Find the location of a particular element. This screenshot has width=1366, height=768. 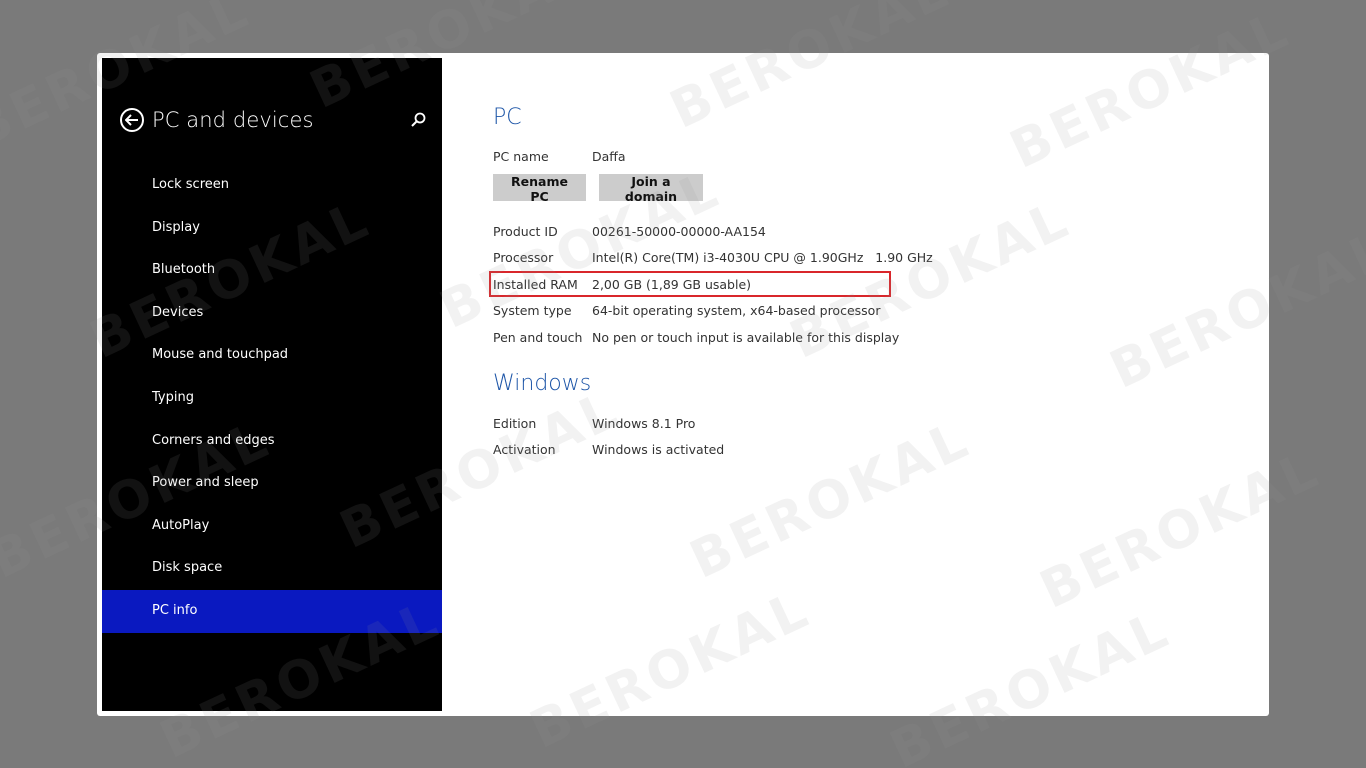

sidebar-title: PC and devices is located at coordinates (233, 120).